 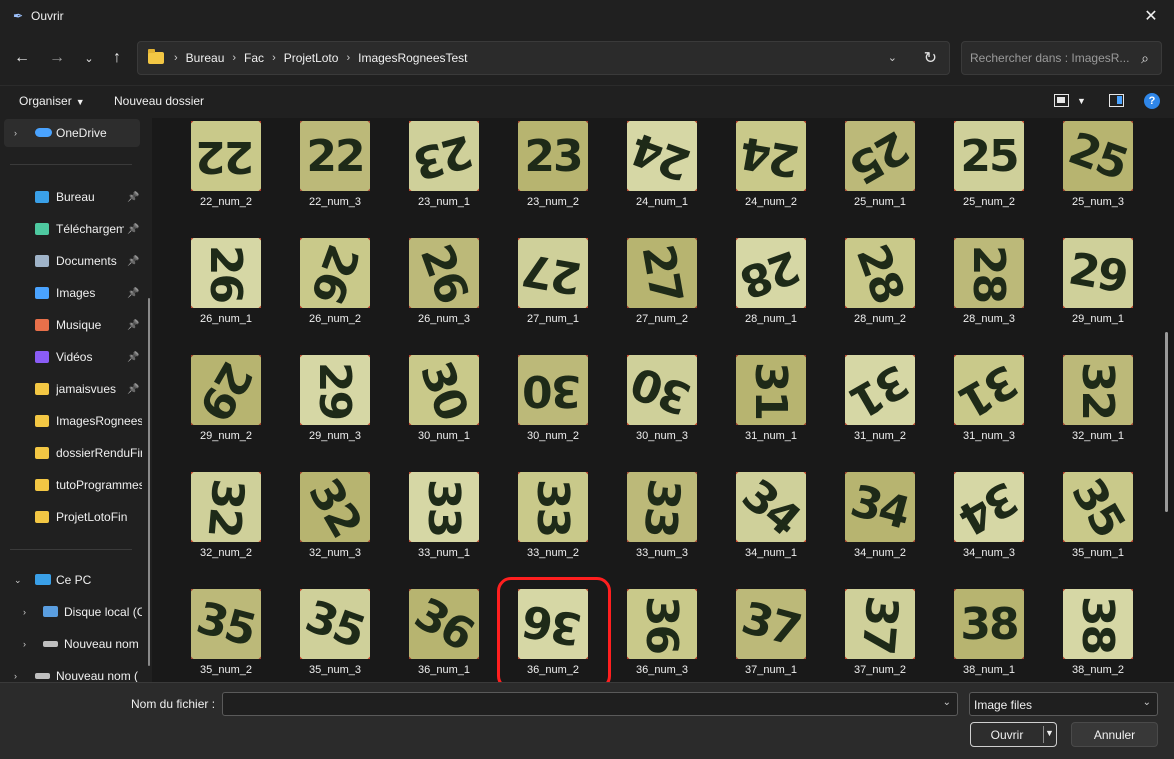 What do you see at coordinates (1166, 422) in the screenshot?
I see `file-view-scrollbar` at bounding box center [1166, 422].